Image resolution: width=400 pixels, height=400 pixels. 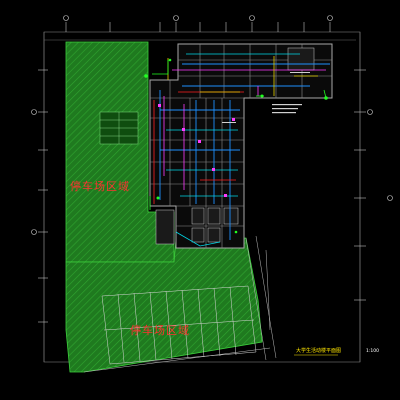 I want to click on zone-label-upper: 停车场区域, so click(x=100, y=186).